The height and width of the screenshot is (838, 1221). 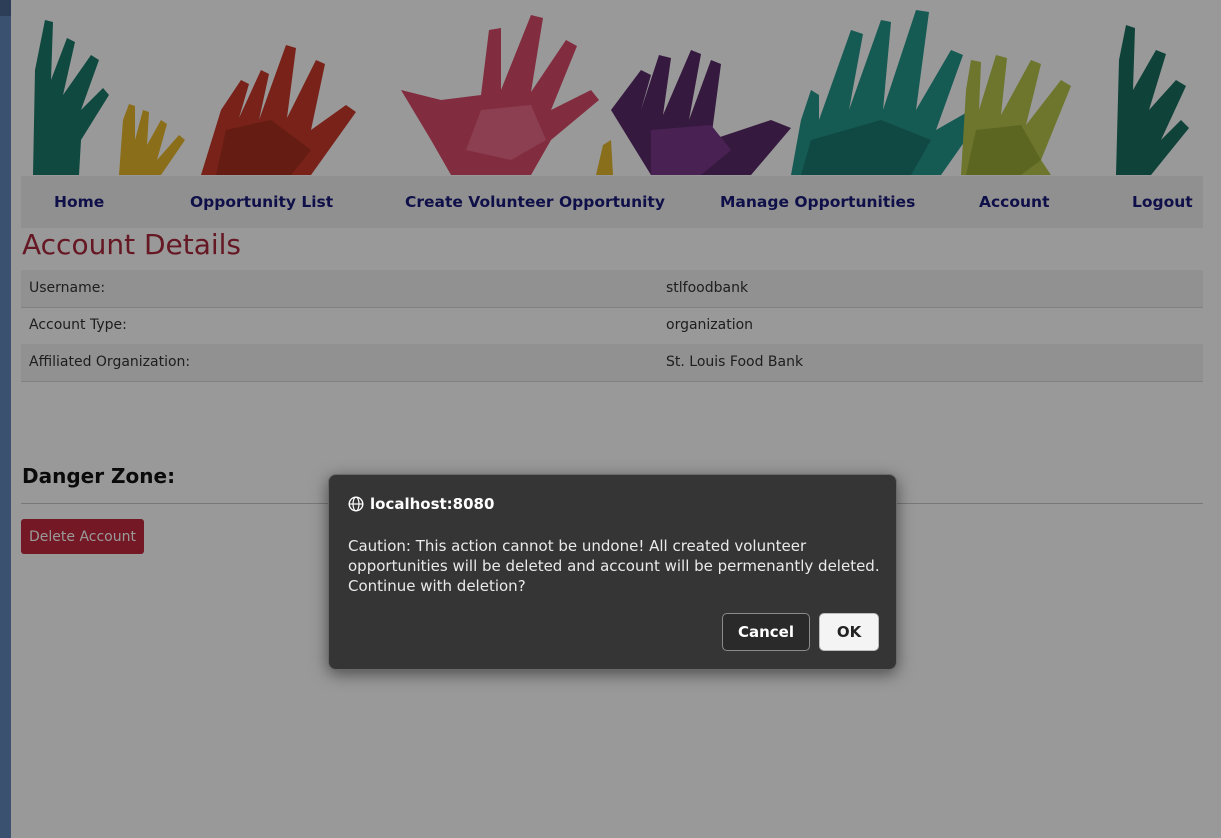 What do you see at coordinates (432, 504) in the screenshot?
I see `dialog-origin-text: localhost:8080` at bounding box center [432, 504].